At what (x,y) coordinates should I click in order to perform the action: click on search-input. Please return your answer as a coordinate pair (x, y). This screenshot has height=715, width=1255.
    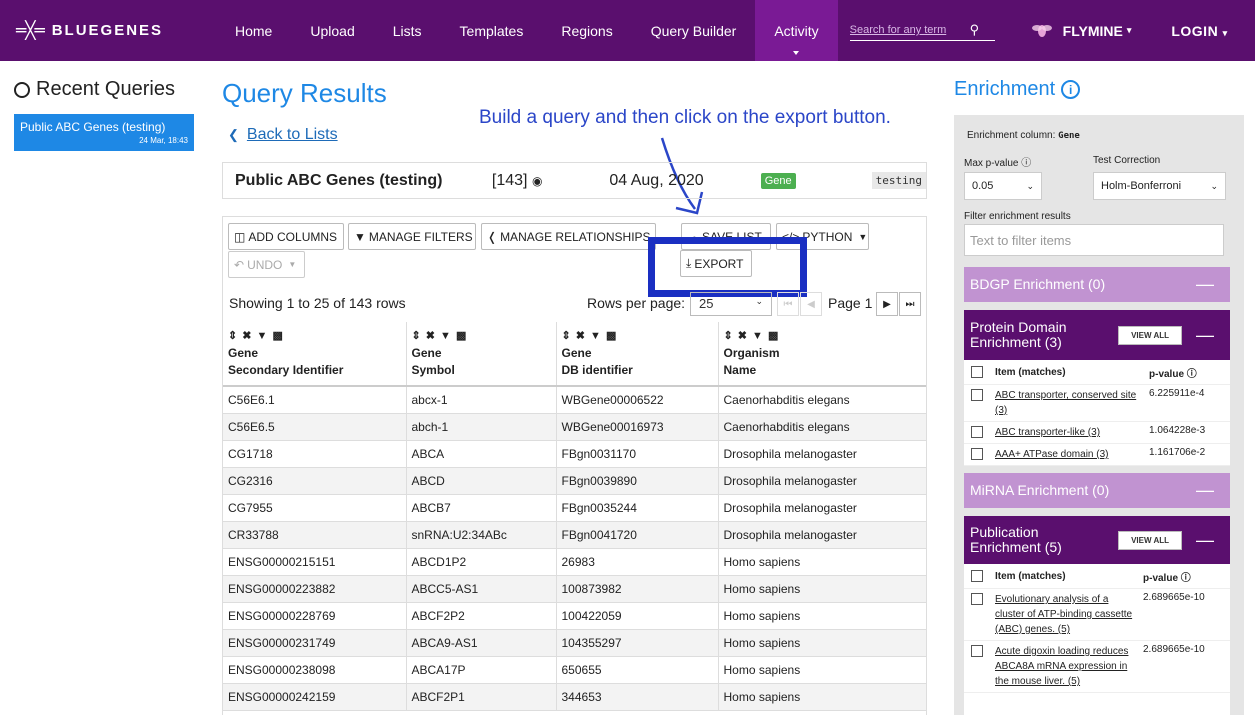
    Looking at the image, I should click on (909, 30).